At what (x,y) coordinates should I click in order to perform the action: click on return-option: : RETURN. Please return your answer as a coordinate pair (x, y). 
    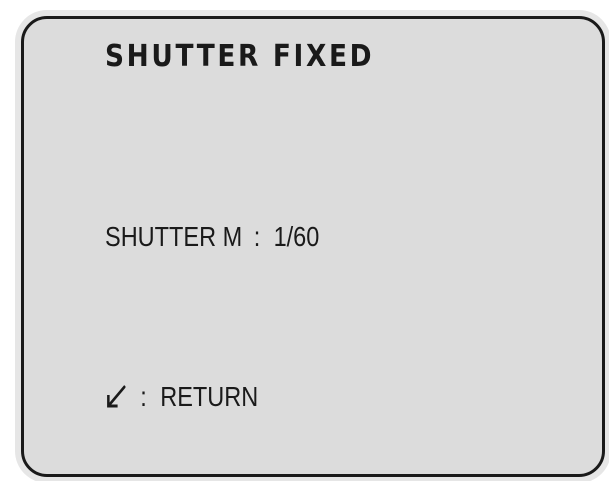
    Looking at the image, I should click on (181, 397).